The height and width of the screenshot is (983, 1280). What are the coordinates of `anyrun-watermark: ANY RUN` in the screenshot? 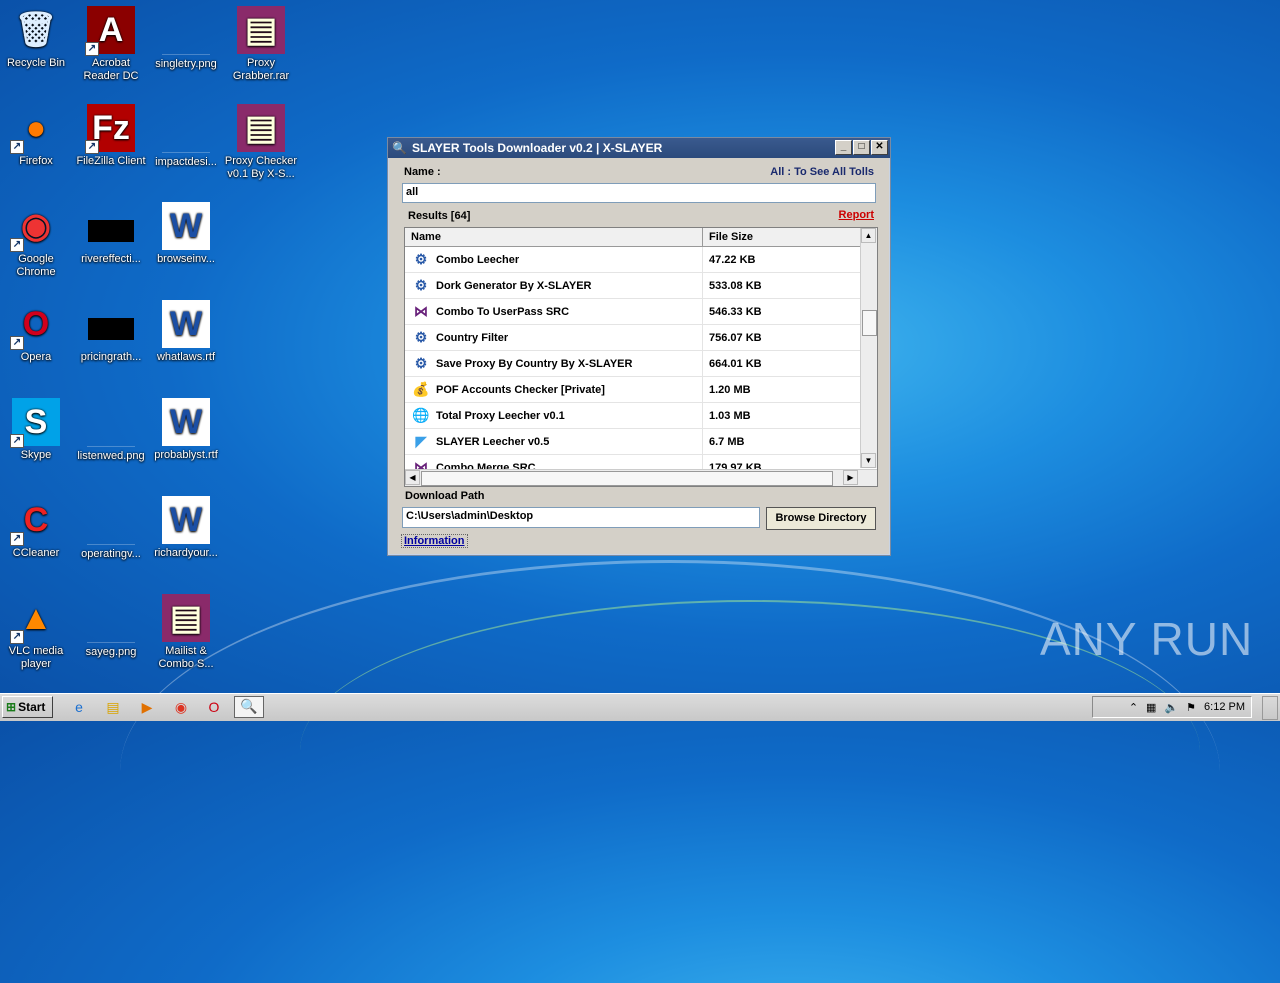 It's located at (1147, 639).